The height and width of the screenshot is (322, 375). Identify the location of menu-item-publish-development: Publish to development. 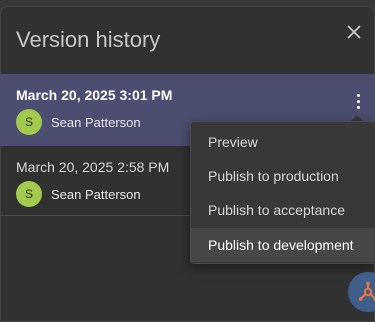
(283, 245).